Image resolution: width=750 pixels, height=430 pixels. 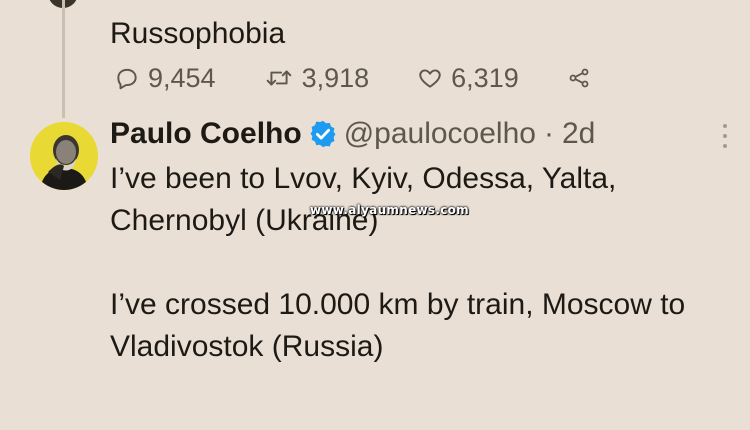 What do you see at coordinates (182, 77) in the screenshot?
I see `reply-count: 9,454` at bounding box center [182, 77].